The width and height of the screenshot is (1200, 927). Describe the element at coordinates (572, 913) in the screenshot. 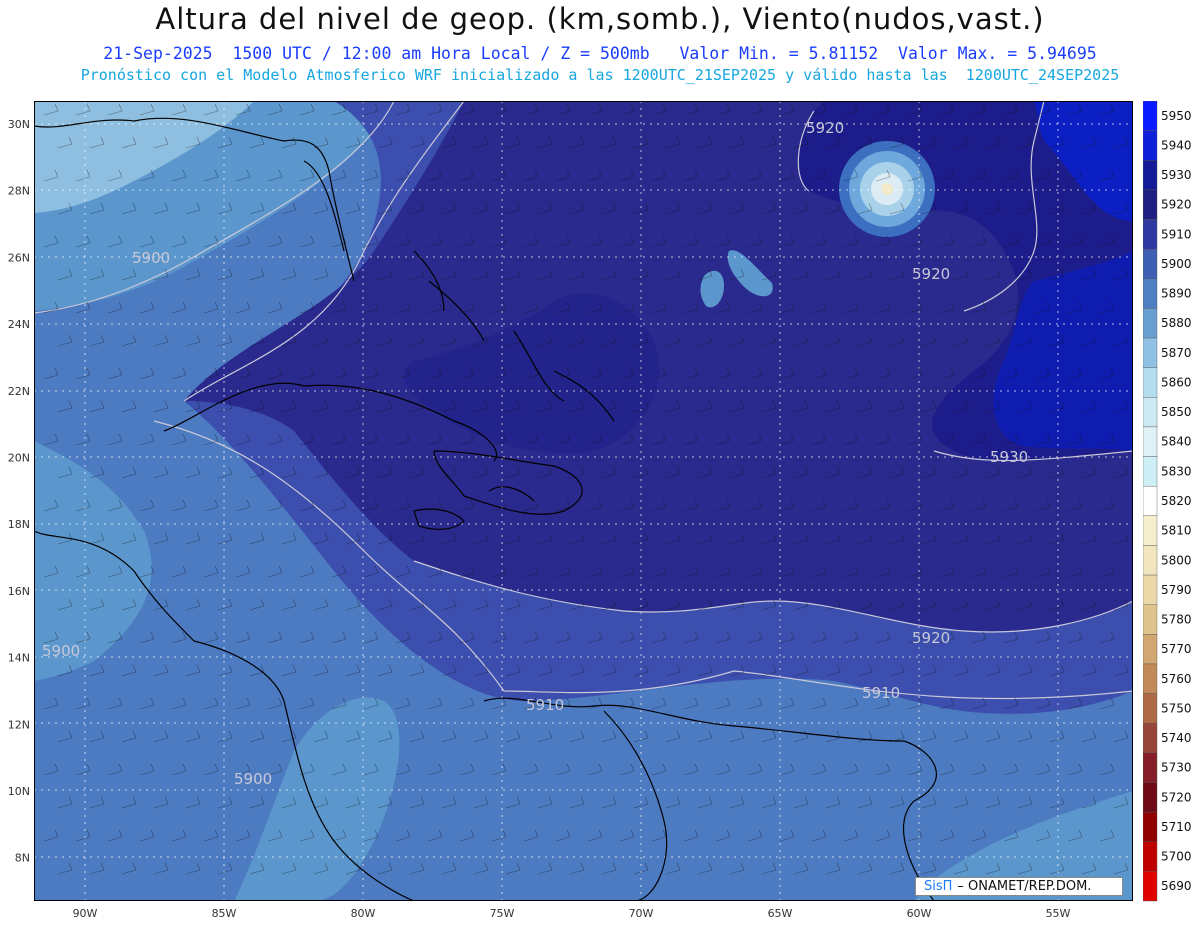

I see `lon-axis: 90W 85W 80W 75W 70W 65W 60W 55W` at that location.